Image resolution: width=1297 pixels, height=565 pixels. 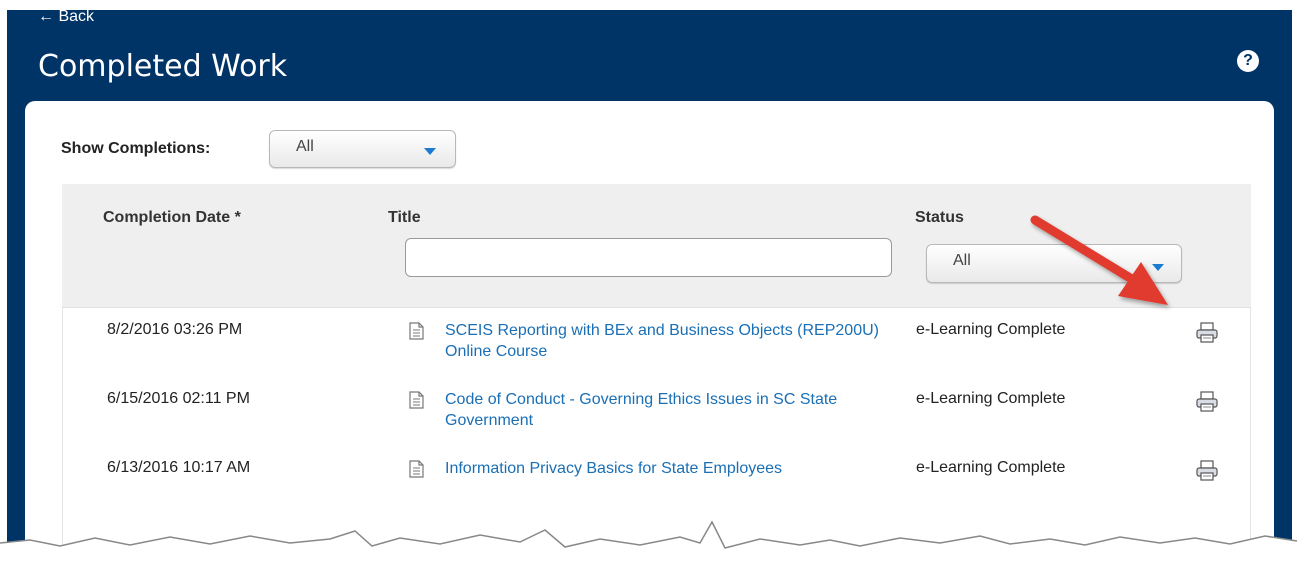 I want to click on title-filter-input, so click(x=648, y=257).